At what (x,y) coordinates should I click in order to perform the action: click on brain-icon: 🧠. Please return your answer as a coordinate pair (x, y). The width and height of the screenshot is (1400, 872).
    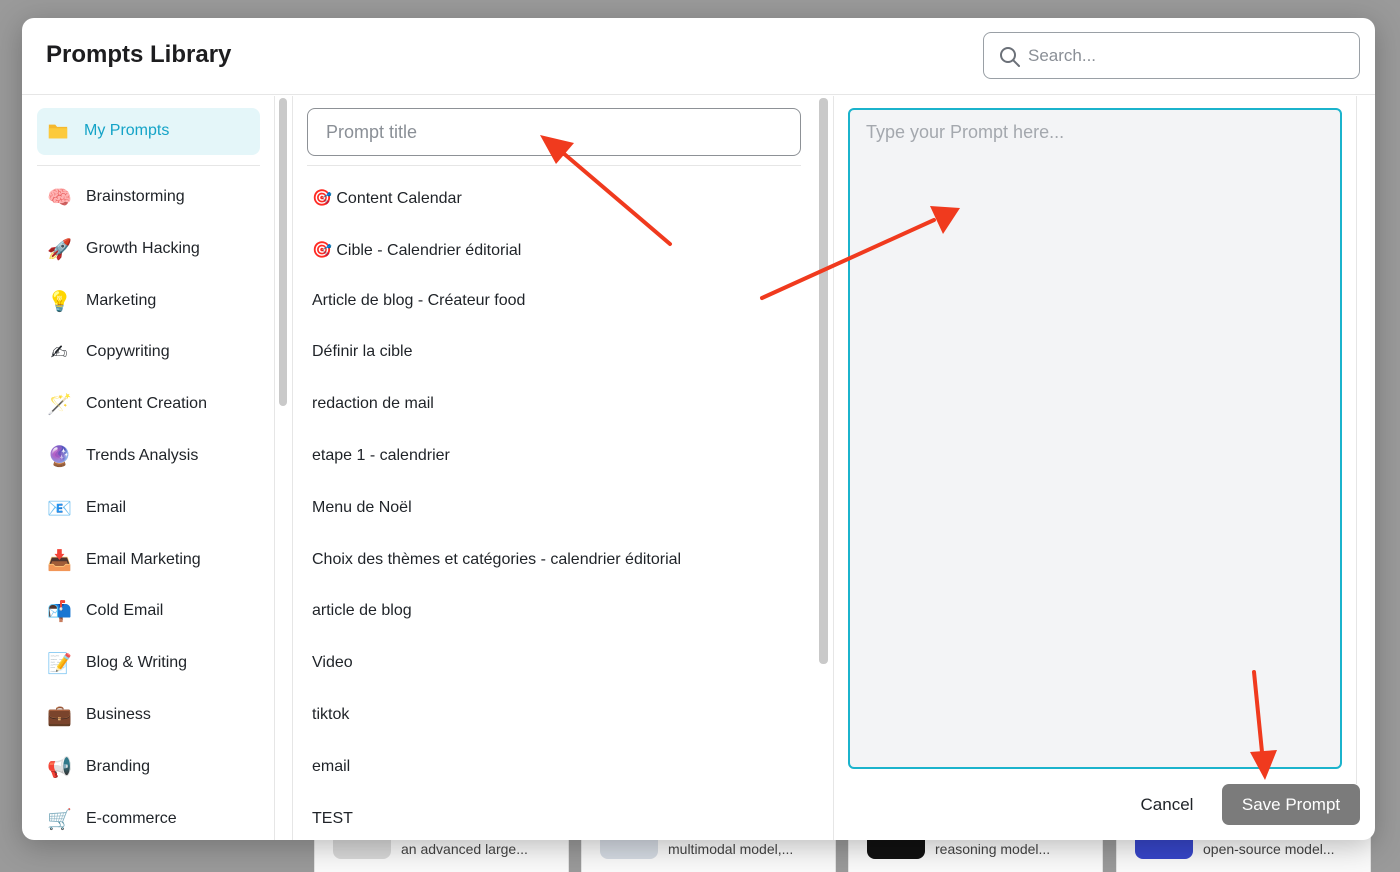
    Looking at the image, I should click on (59, 198).